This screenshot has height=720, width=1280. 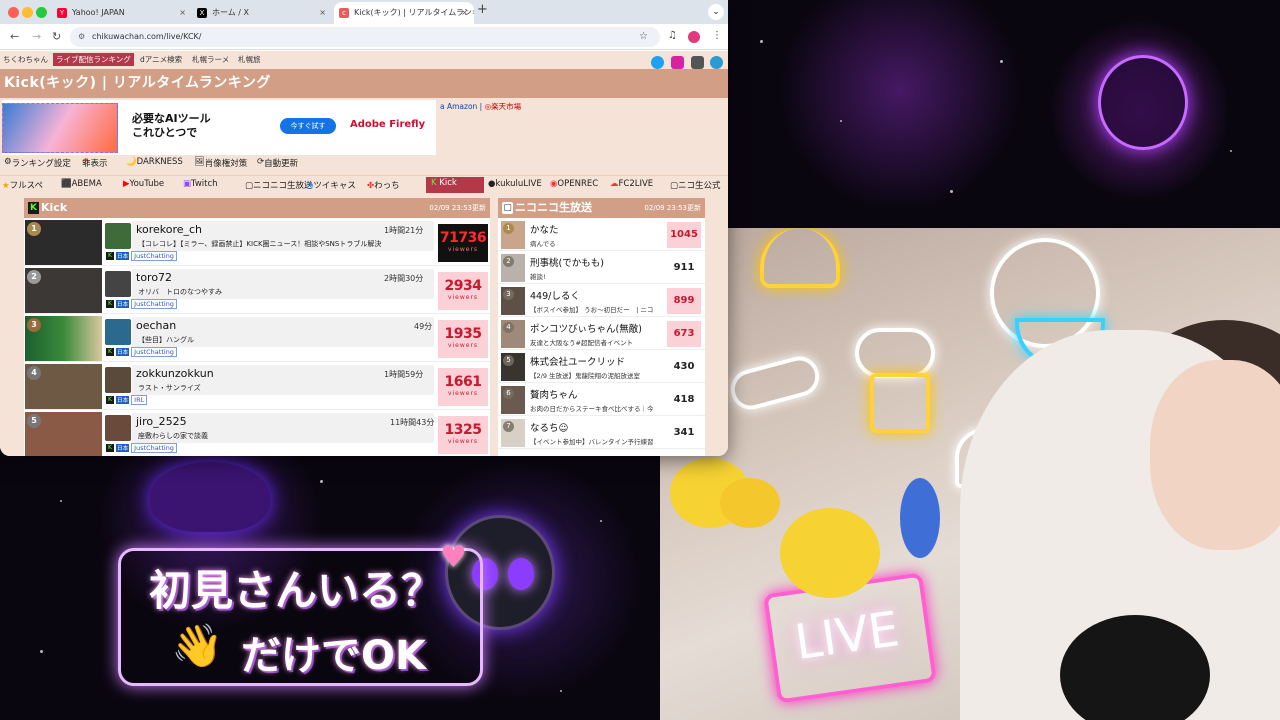 What do you see at coordinates (262, 13) in the screenshot?
I see `tab-x: X ホーム / X ×` at bounding box center [262, 13].